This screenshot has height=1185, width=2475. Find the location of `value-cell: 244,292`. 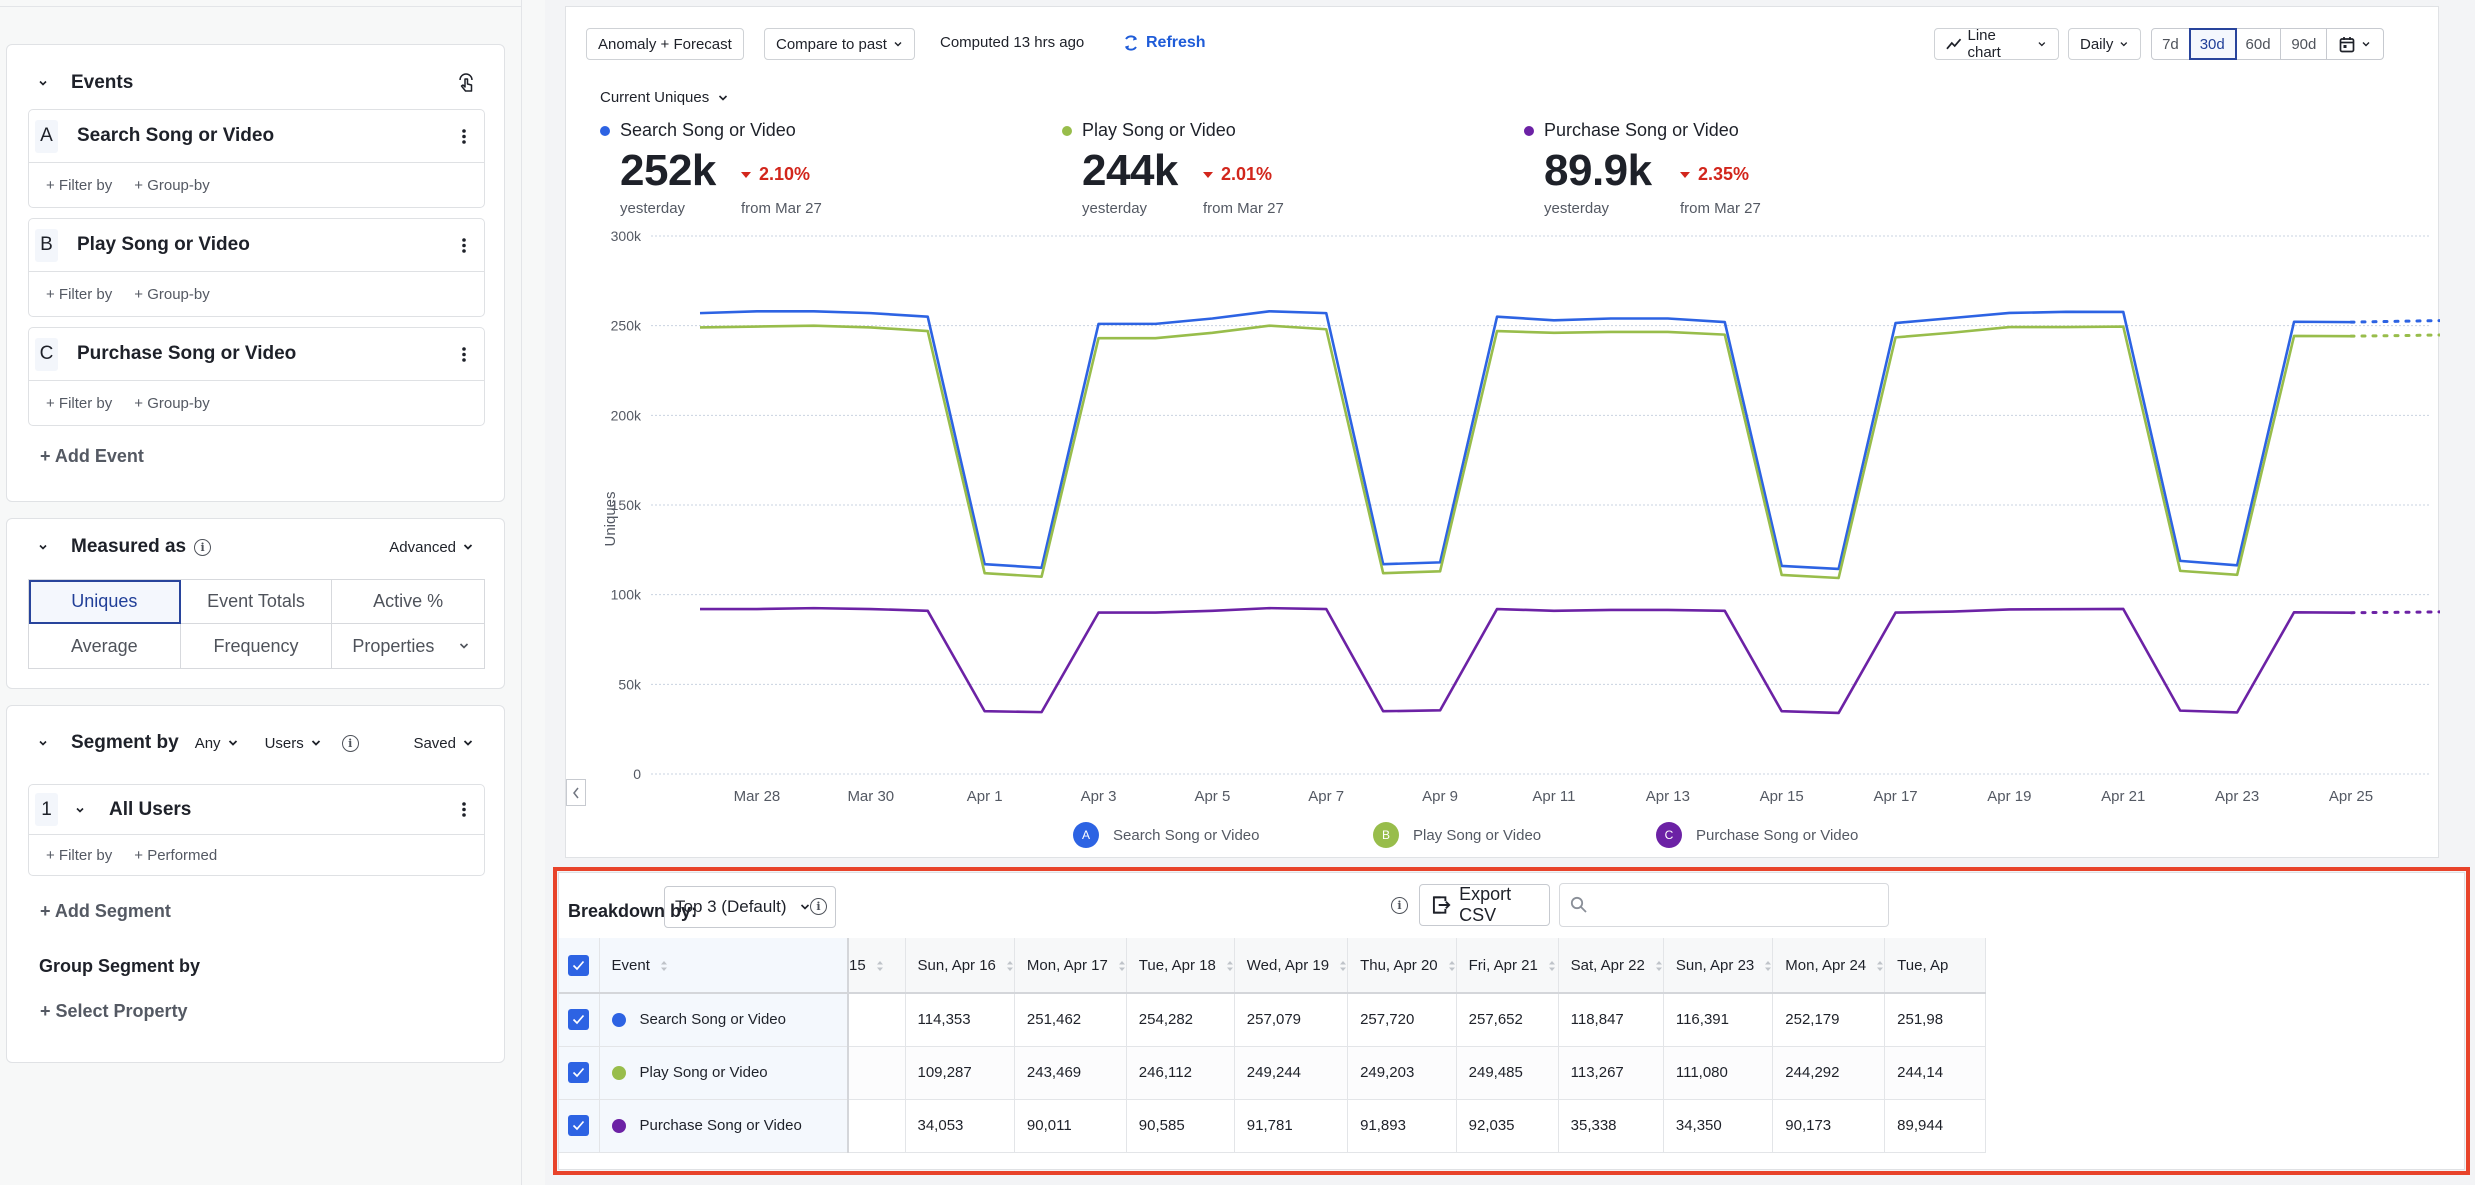

value-cell: 244,292 is located at coordinates (1829, 1073).